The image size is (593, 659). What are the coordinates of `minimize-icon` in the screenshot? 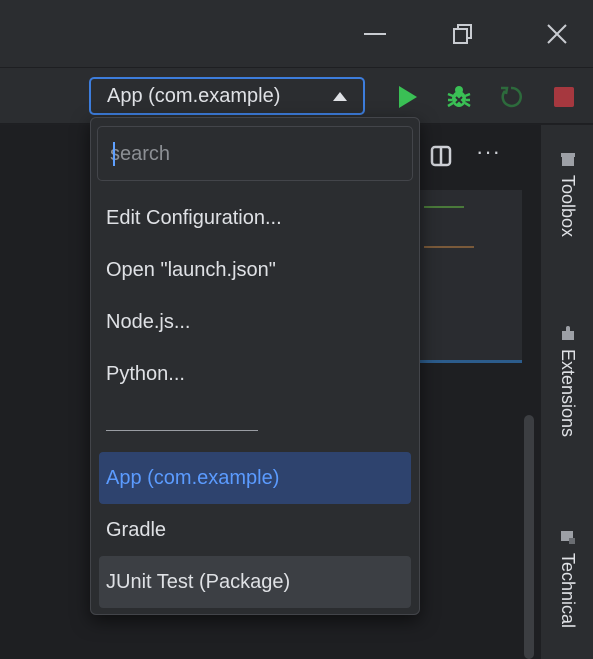 It's located at (375, 34).